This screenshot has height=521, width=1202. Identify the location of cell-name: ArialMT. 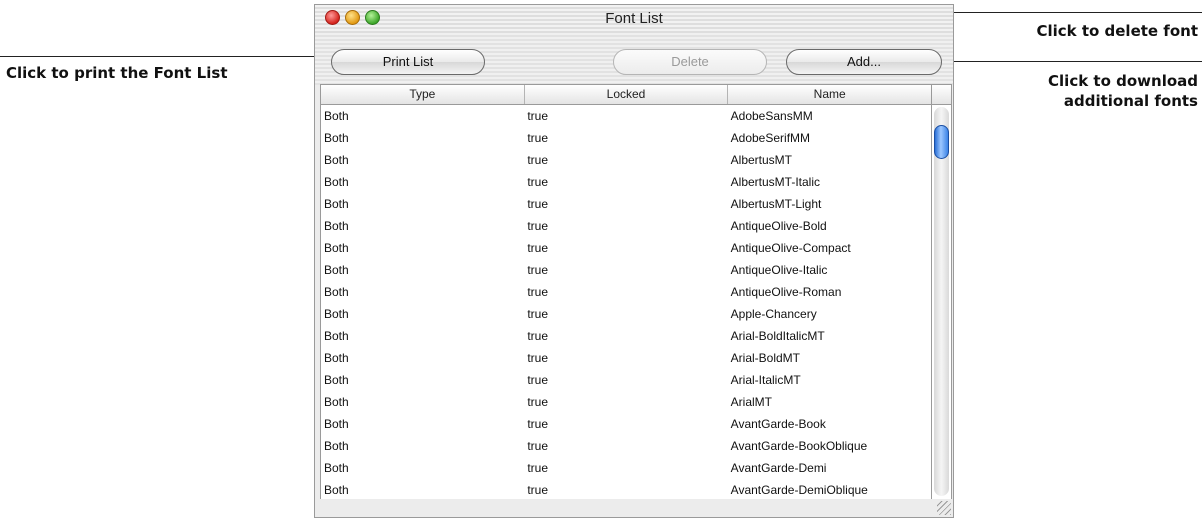
(751, 402).